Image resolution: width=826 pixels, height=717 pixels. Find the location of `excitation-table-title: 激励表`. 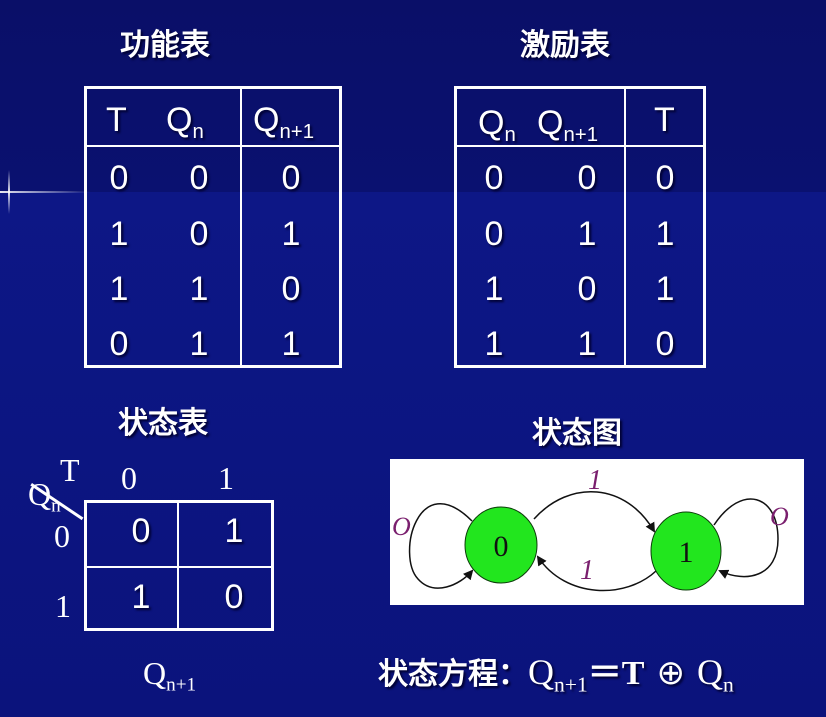

excitation-table-title: 激励表 is located at coordinates (565, 45).